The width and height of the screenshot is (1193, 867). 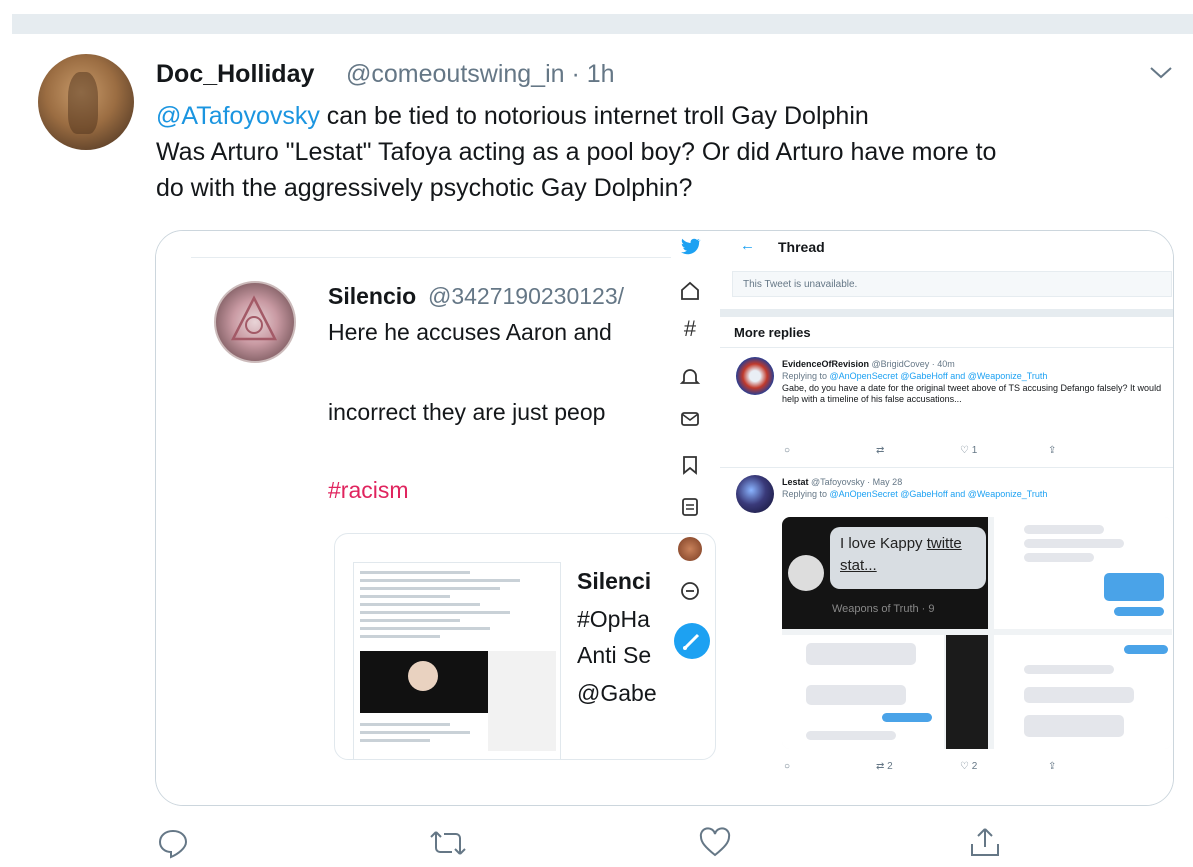 I want to click on reply-header: EvidenceOfRevision @BrigidCovey · 40m, so click(x=868, y=364).